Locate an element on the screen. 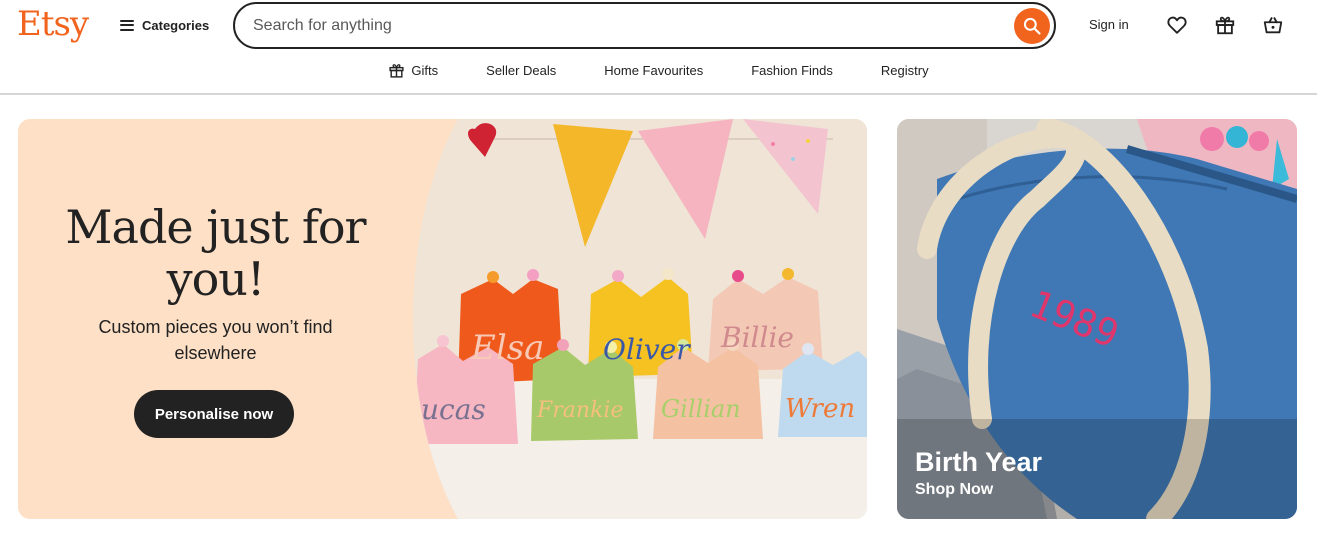 This screenshot has height=547, width=1317. menu-icon is located at coordinates (127, 25).